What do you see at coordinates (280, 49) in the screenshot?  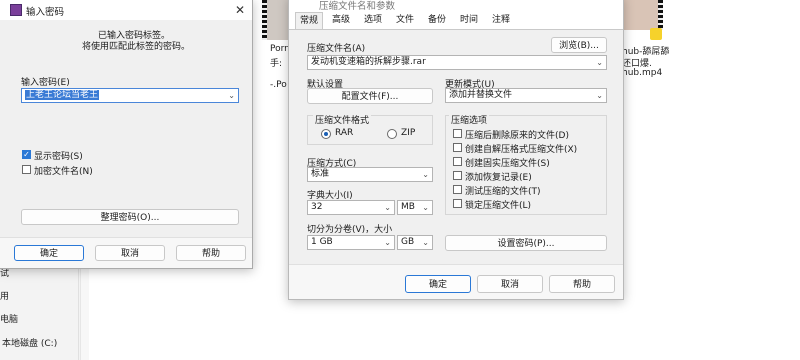 I see `thumbnail-caption: Porn` at bounding box center [280, 49].